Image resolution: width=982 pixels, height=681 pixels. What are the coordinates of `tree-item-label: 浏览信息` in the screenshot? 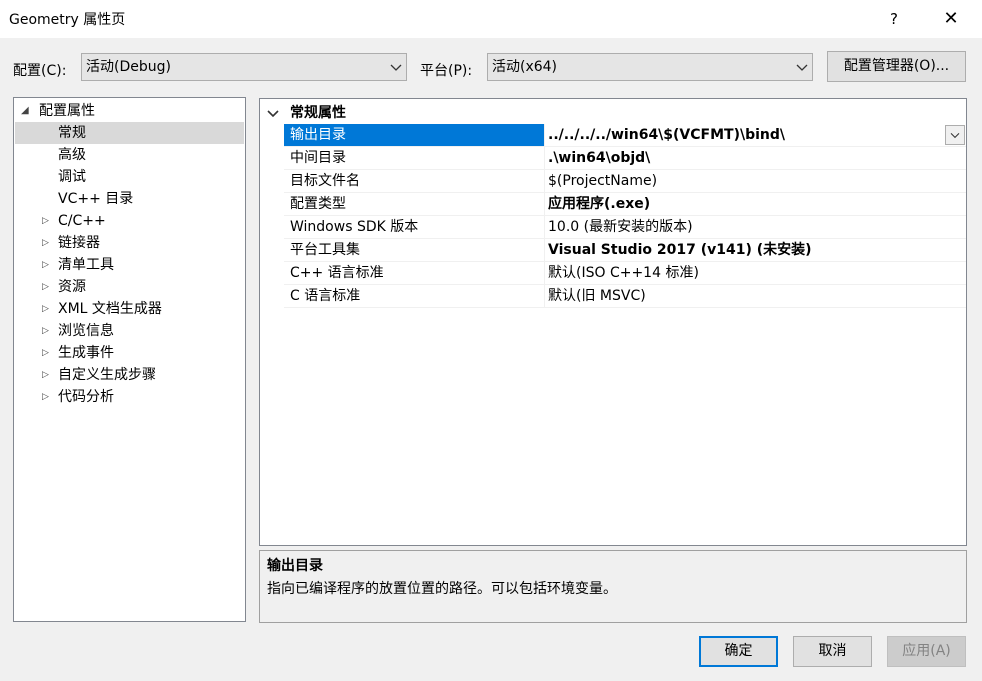 It's located at (86, 331).